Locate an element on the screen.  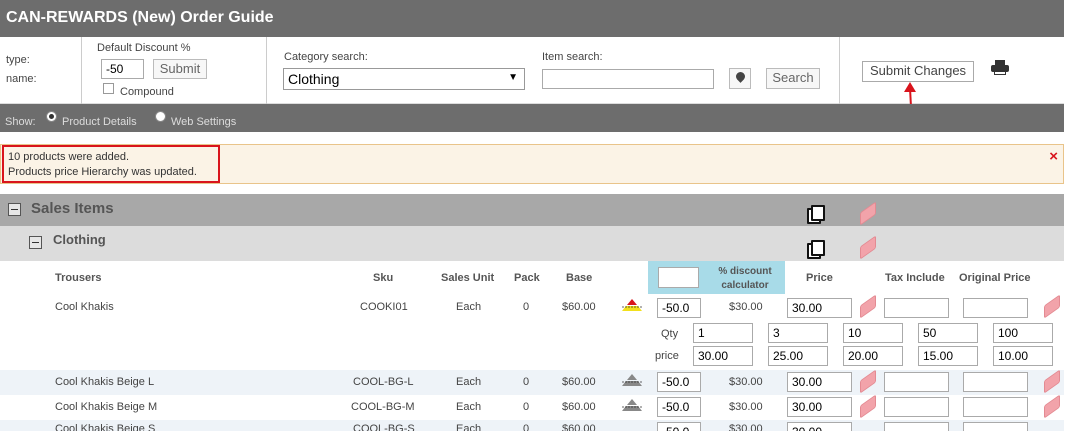
group-header-sales-items: Sales Items is located at coordinates (532, 210).